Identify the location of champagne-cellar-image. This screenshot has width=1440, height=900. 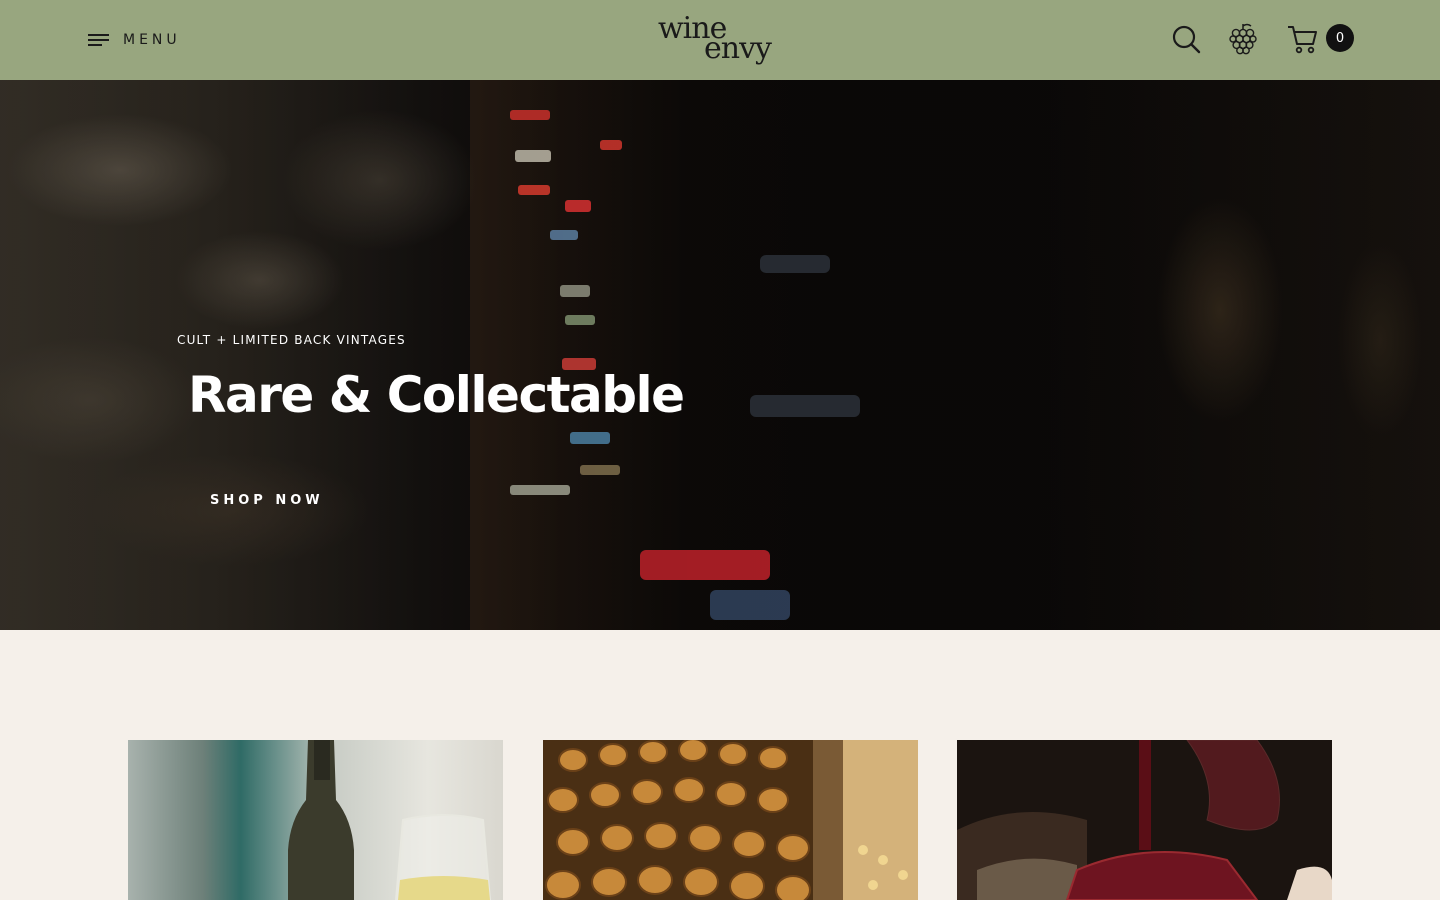
(730, 820).